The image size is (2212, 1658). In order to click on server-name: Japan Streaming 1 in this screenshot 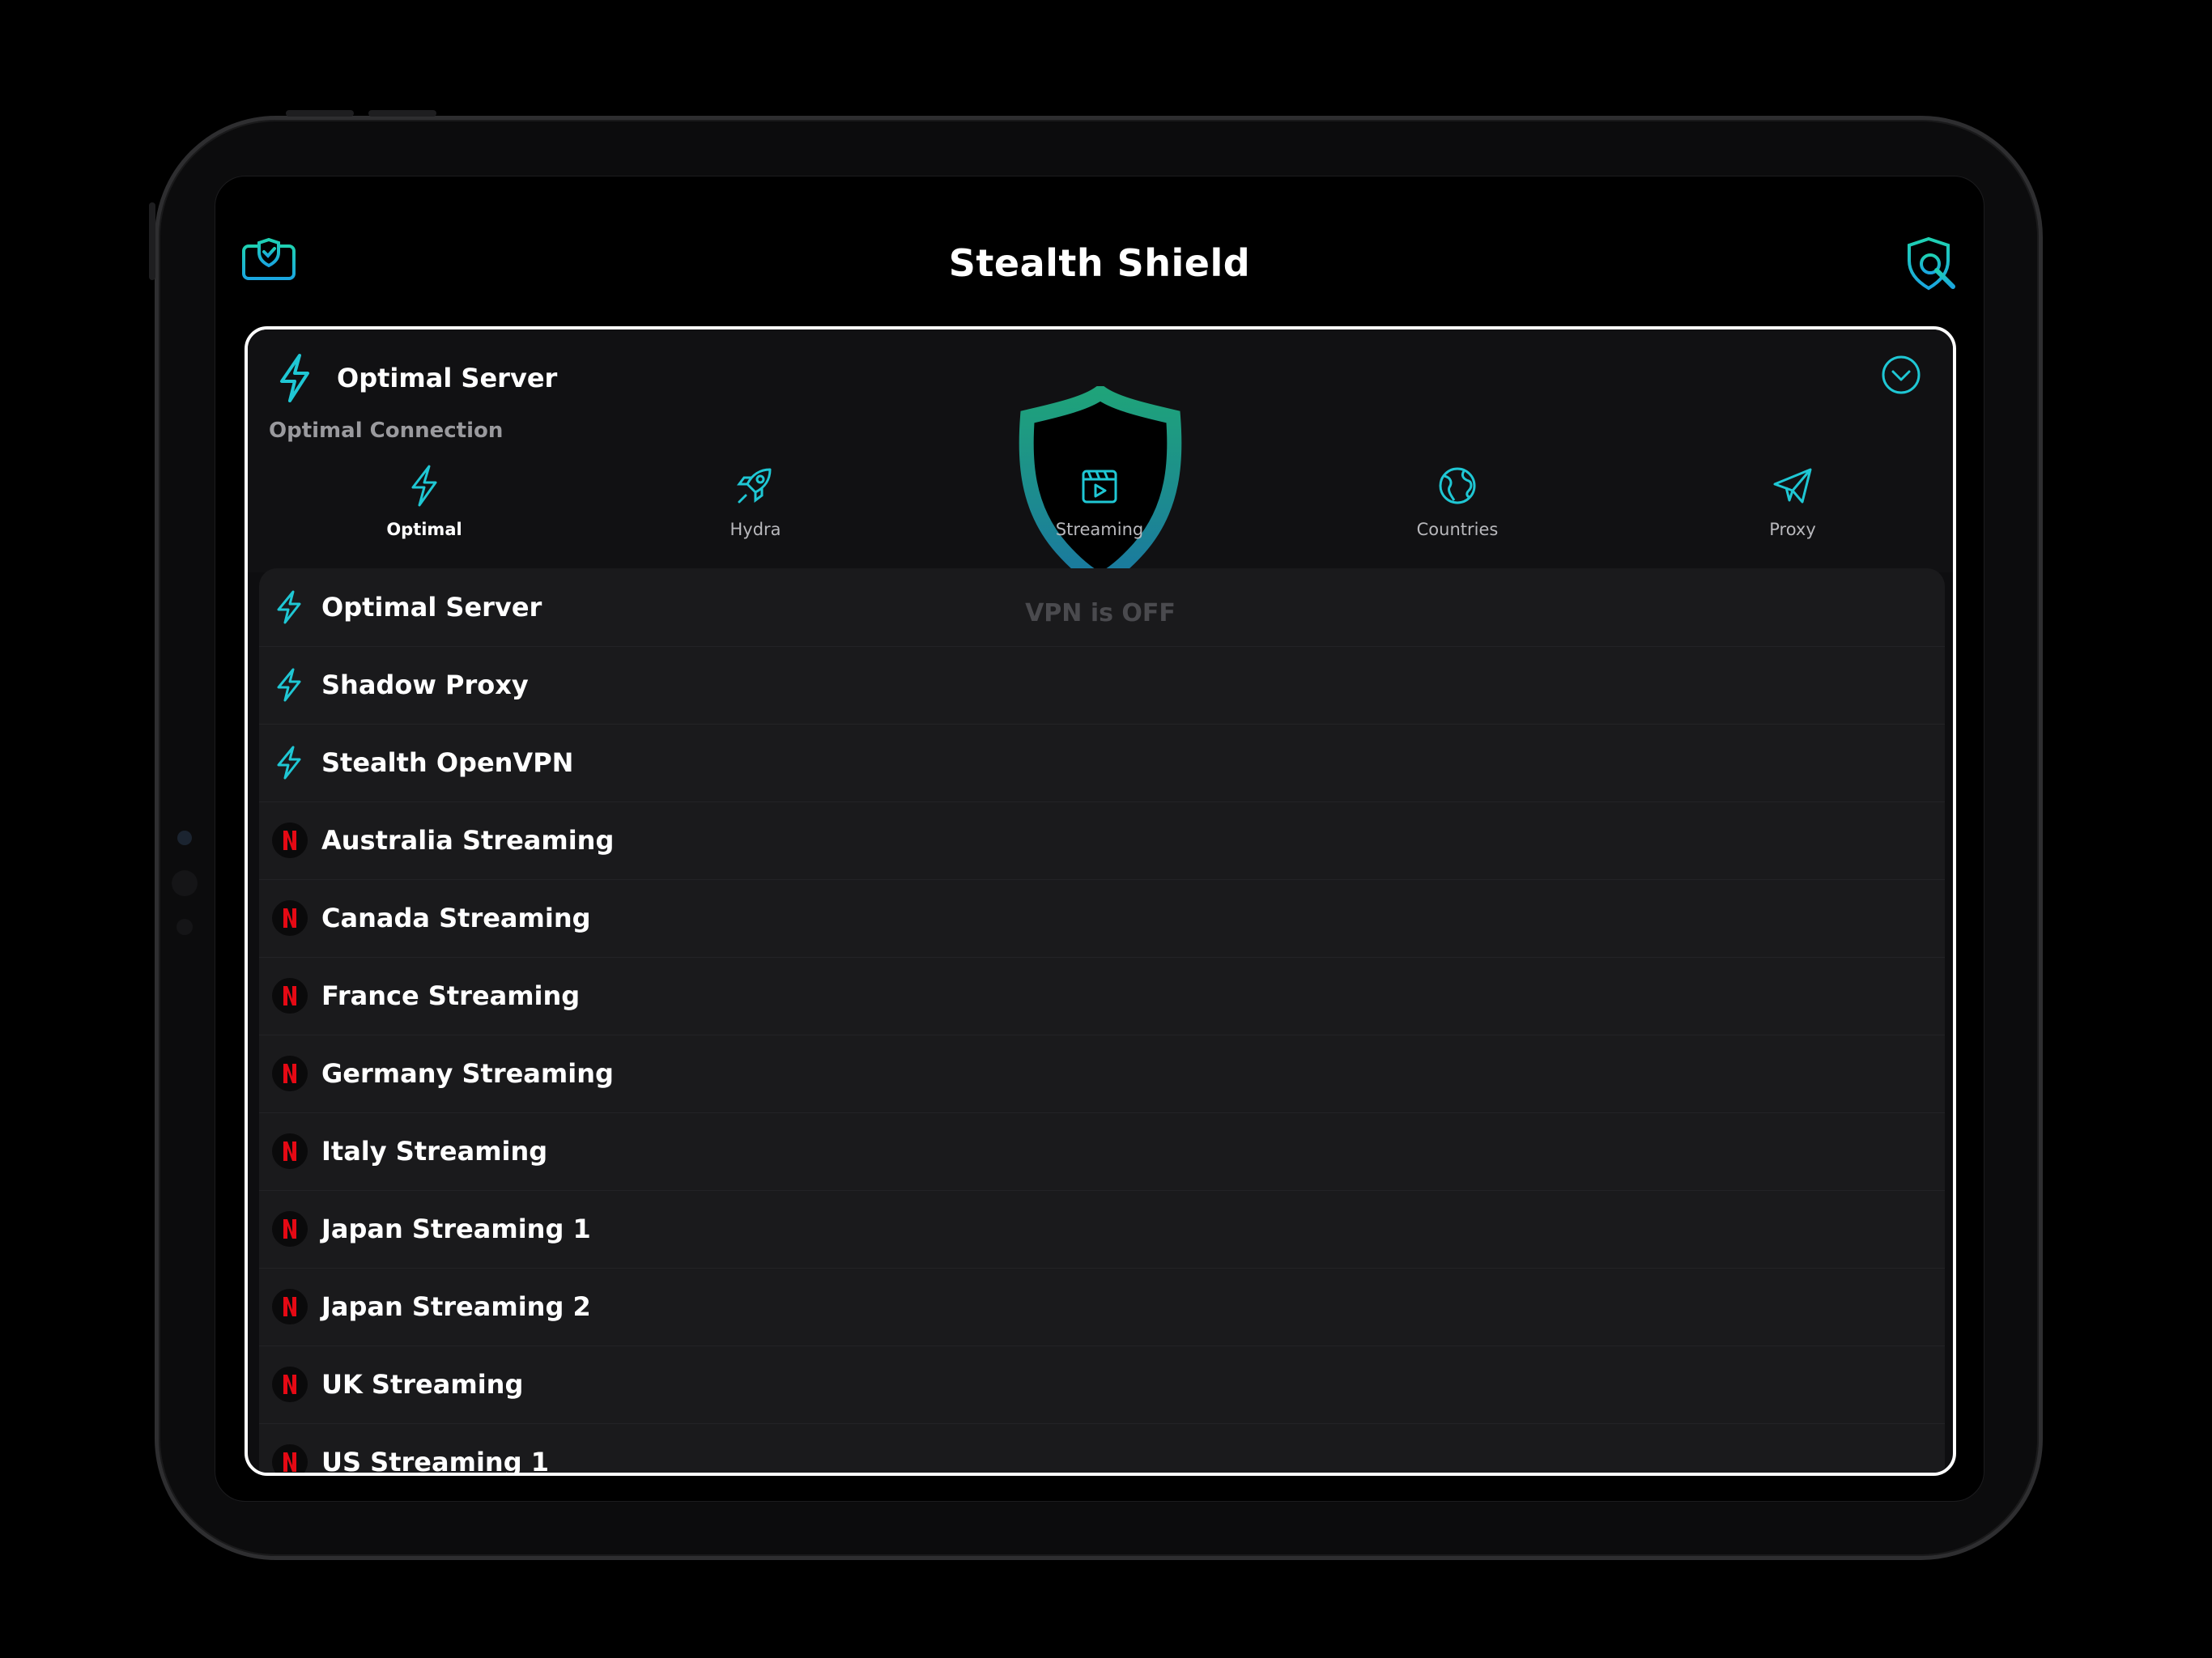, I will do `click(456, 1229)`.